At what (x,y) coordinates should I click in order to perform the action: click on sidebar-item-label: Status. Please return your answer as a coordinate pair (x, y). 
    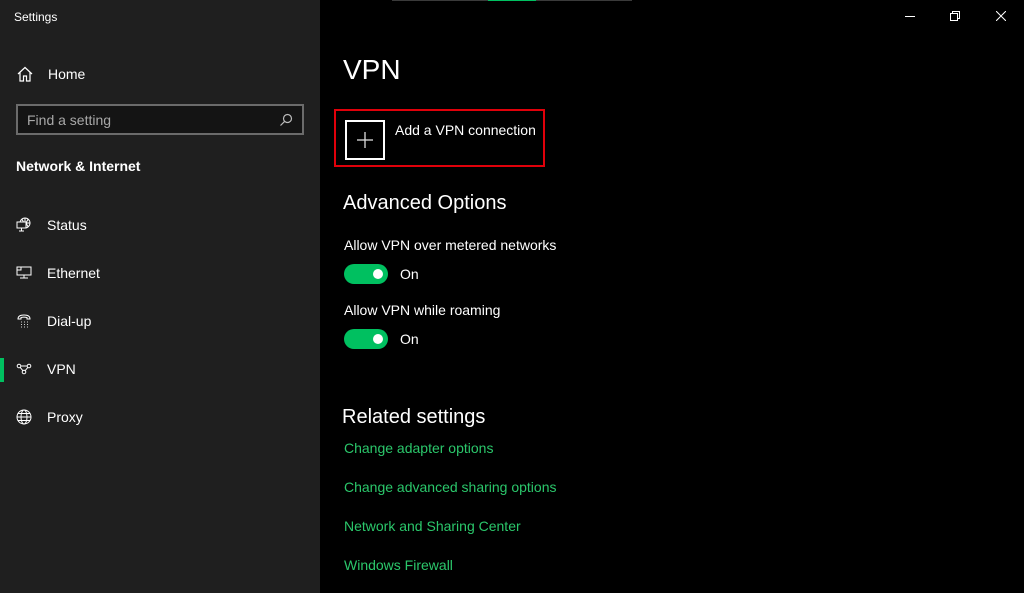
    Looking at the image, I should click on (67, 225).